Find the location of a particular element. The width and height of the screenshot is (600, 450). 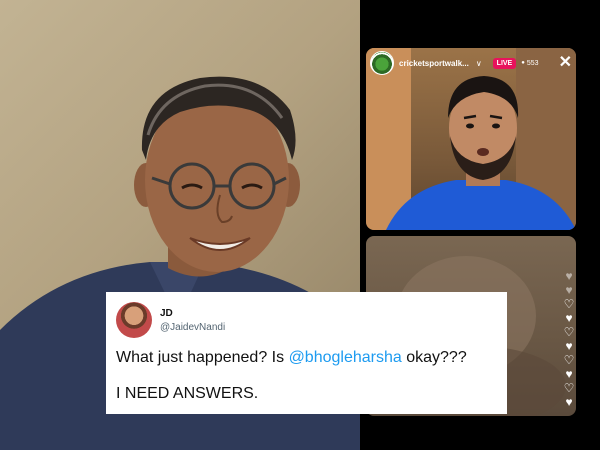

viewer-count-value: 553 is located at coordinates (532, 63).